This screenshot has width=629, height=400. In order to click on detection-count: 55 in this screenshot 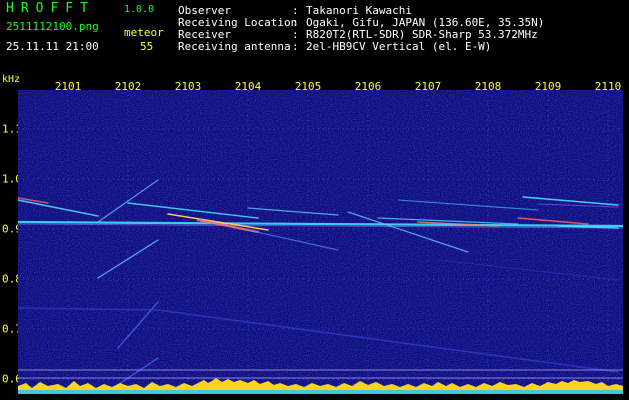, I will do `click(147, 46)`.